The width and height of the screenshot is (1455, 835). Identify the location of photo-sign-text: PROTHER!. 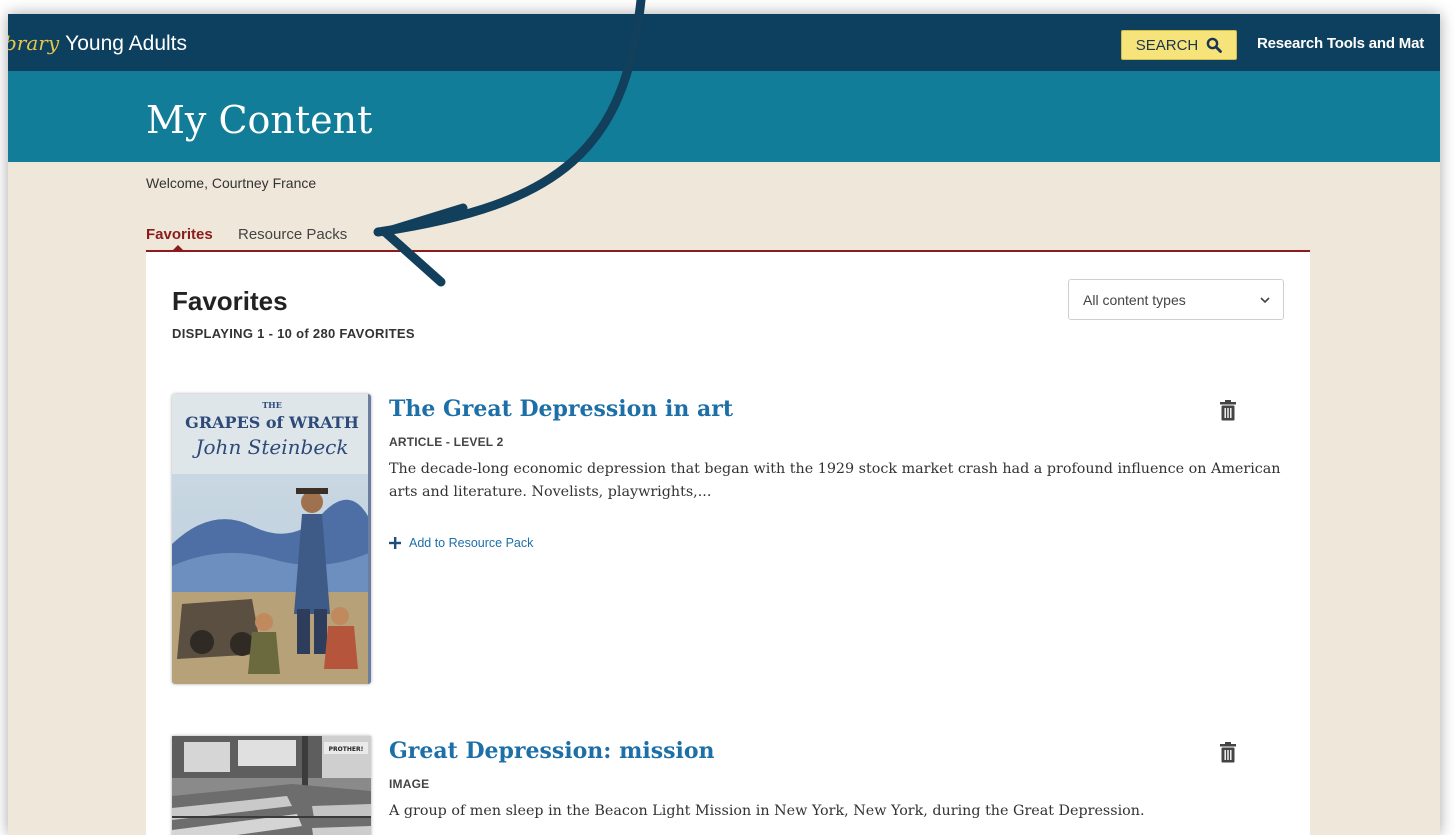
(346, 749).